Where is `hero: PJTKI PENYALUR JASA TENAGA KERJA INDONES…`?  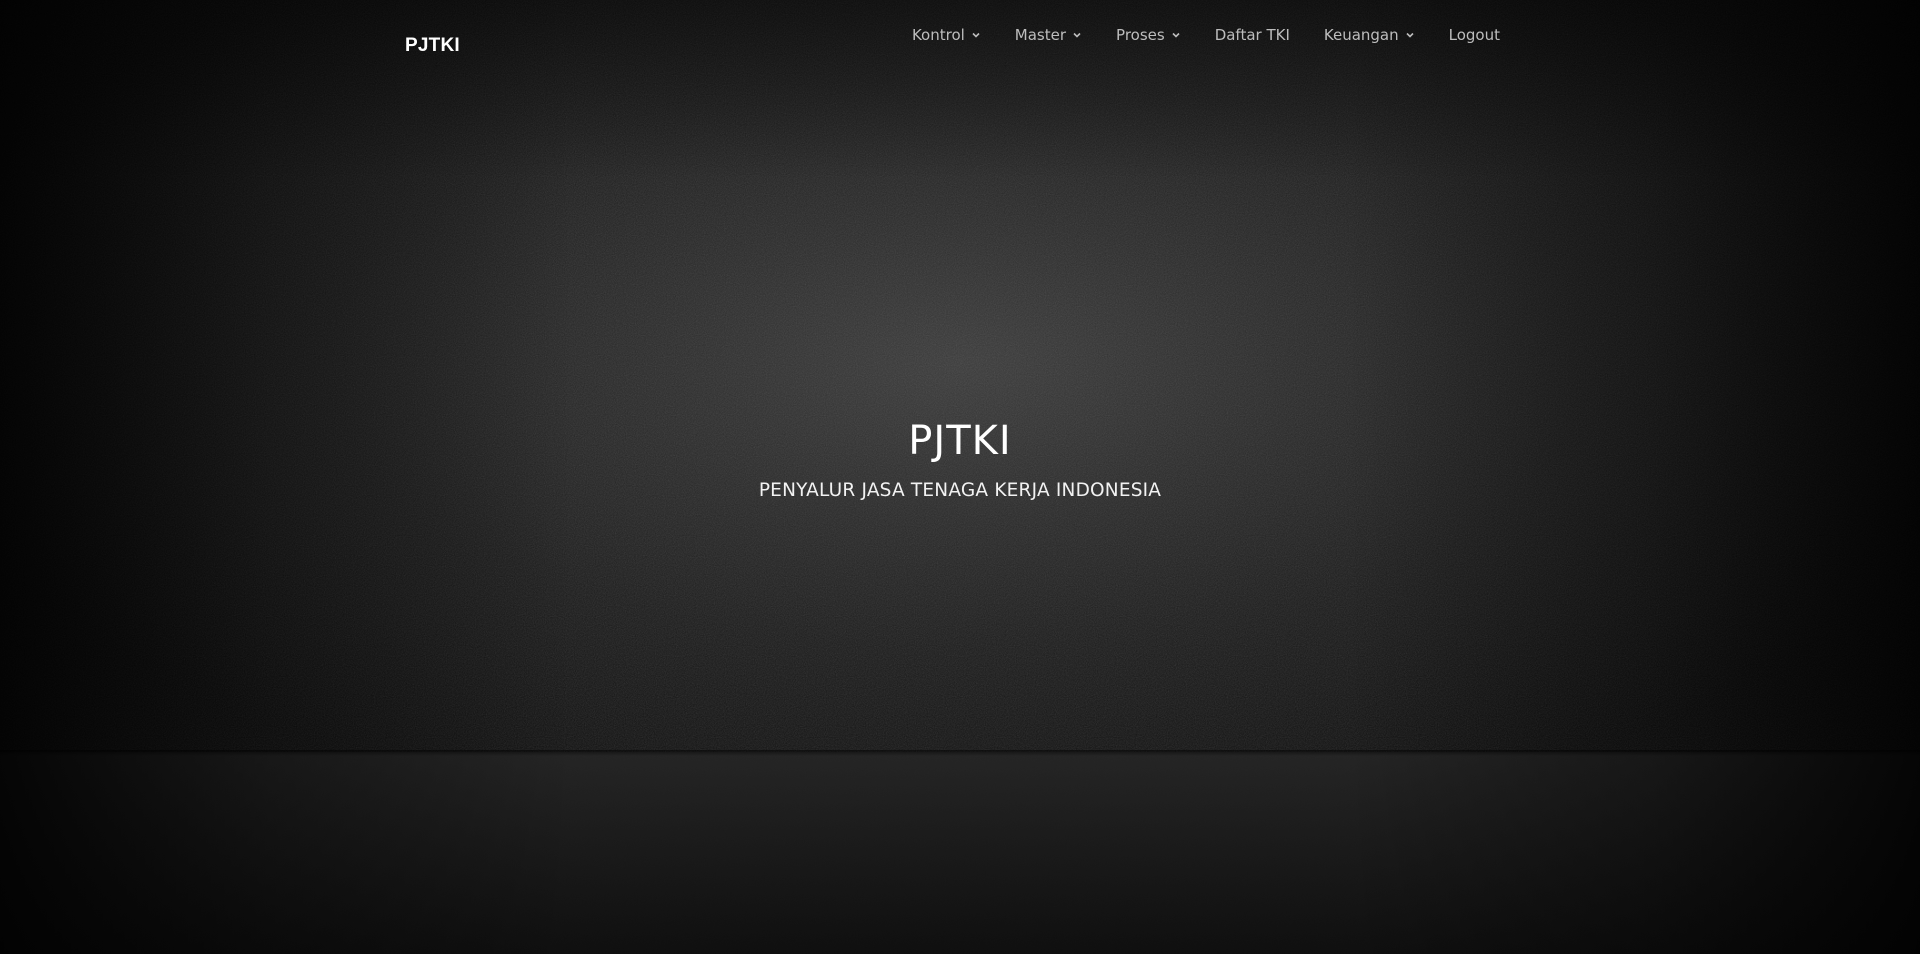 hero: PJTKI PENYALUR JASA TENAGA KERJA INDONES… is located at coordinates (960, 459).